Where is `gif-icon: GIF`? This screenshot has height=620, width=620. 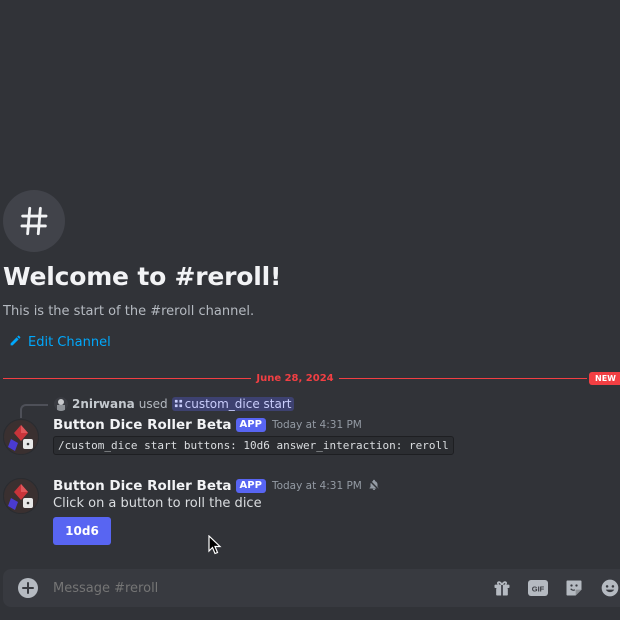
gif-icon: GIF is located at coordinates (538, 588).